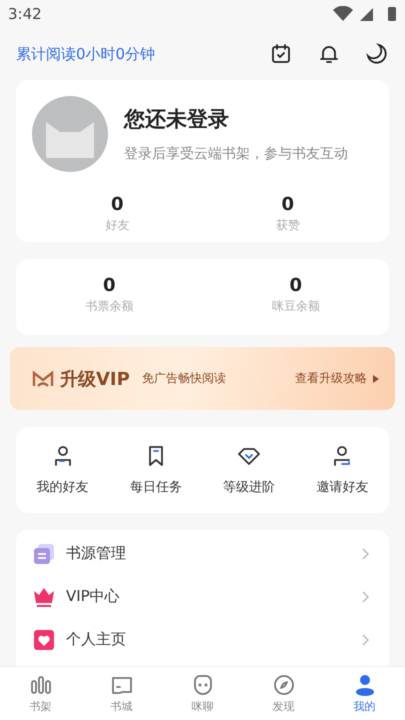 The image size is (405, 720). What do you see at coordinates (40, 685) in the screenshot?
I see `bars-icon` at bounding box center [40, 685].